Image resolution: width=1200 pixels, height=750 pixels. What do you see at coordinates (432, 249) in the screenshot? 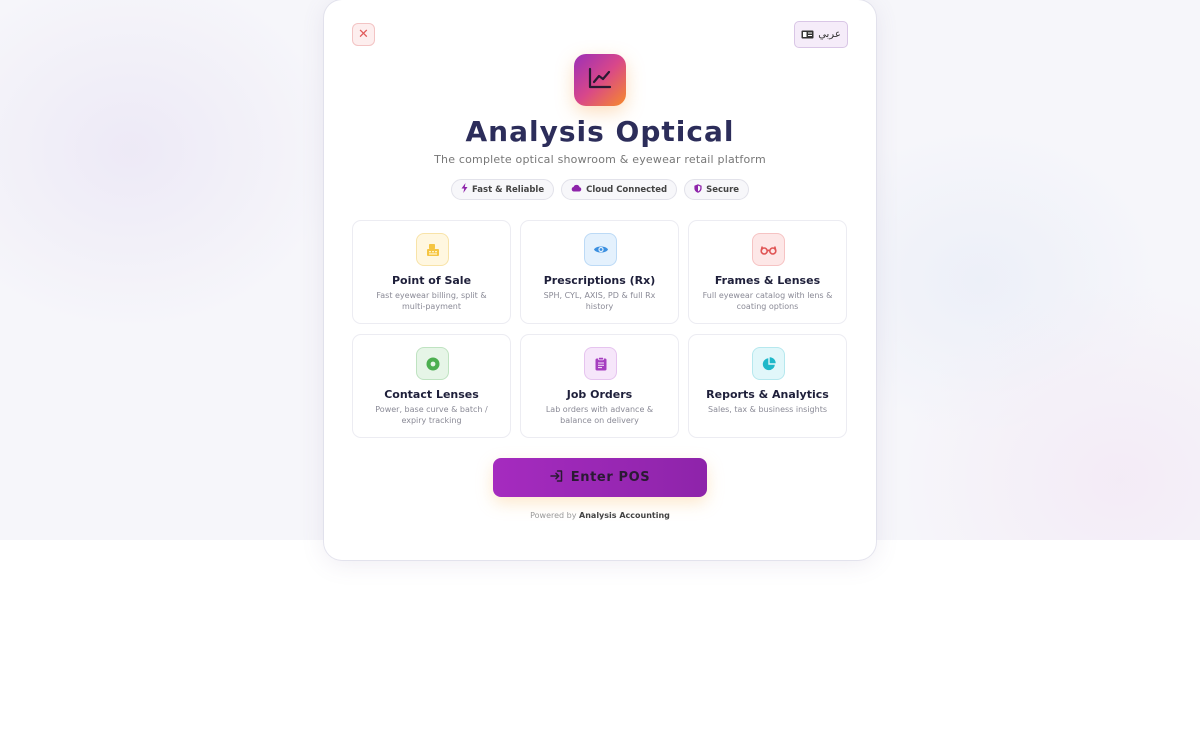
I see `cash-register-icon` at bounding box center [432, 249].